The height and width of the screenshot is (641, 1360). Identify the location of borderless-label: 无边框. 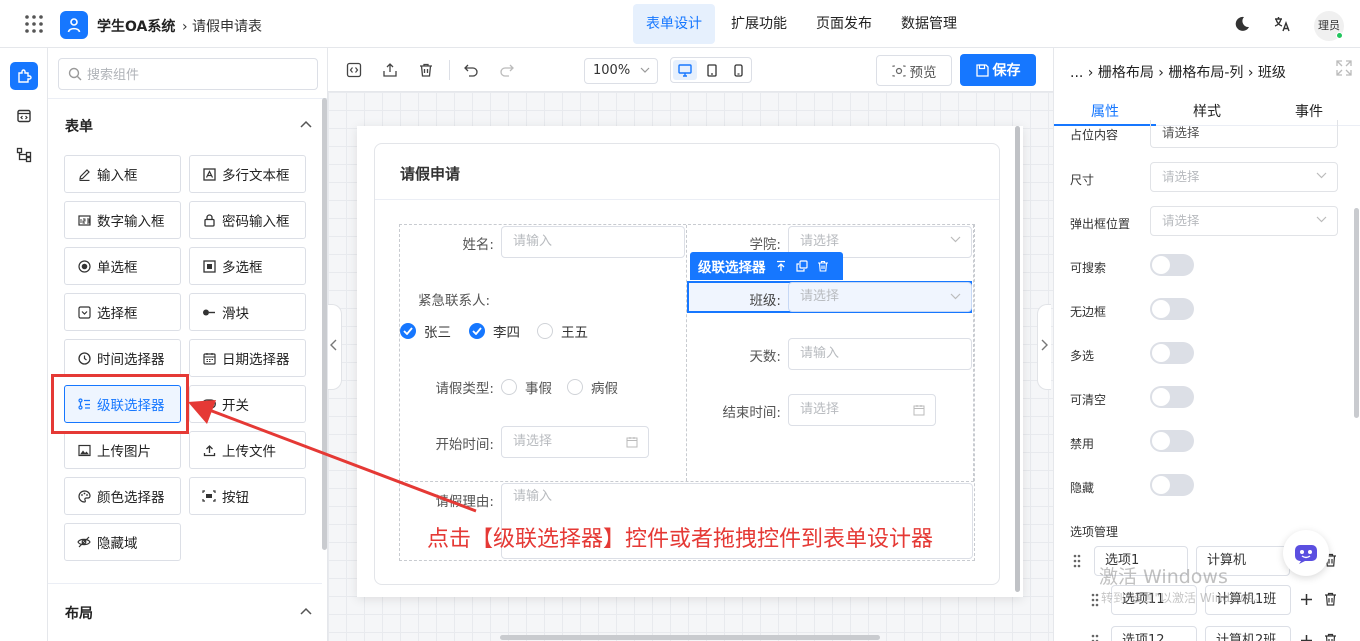
(1088, 312).